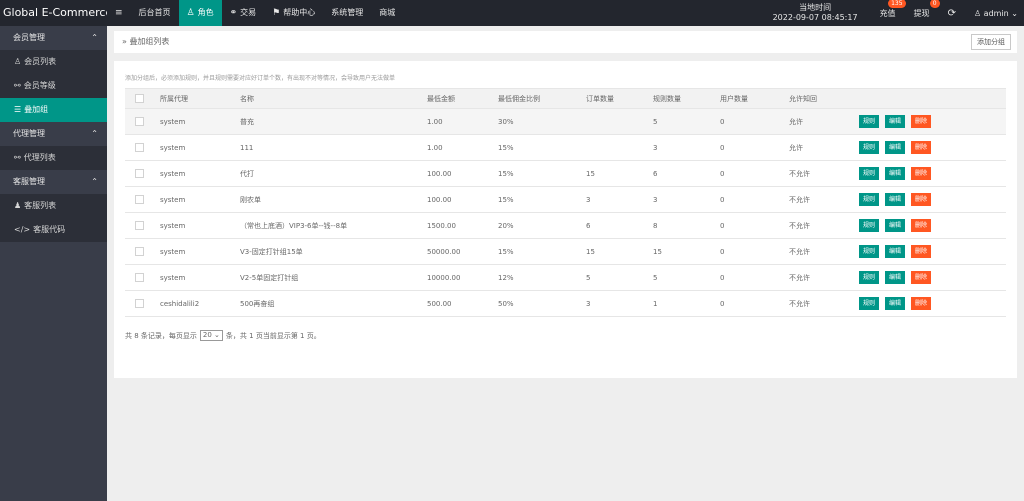  What do you see at coordinates (815, 7) in the screenshot?
I see `clock-label: 当地时间` at bounding box center [815, 7].